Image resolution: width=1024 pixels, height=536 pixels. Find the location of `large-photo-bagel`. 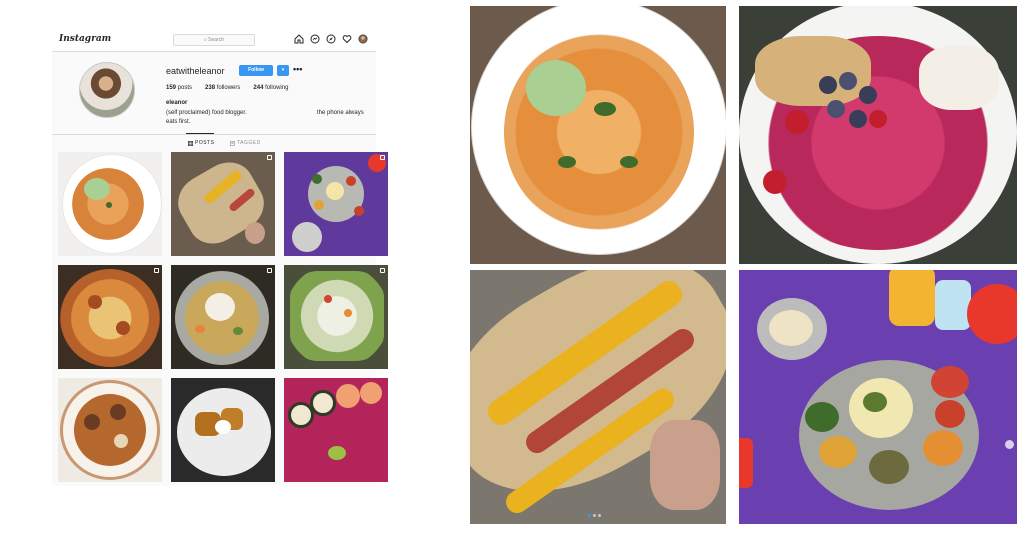

large-photo-bagel is located at coordinates (598, 397).